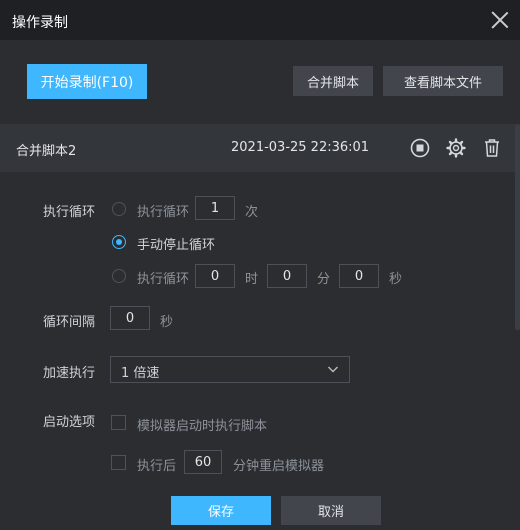 The height and width of the screenshot is (530, 520). What do you see at coordinates (130, 318) in the screenshot?
I see `interval-input` at bounding box center [130, 318].